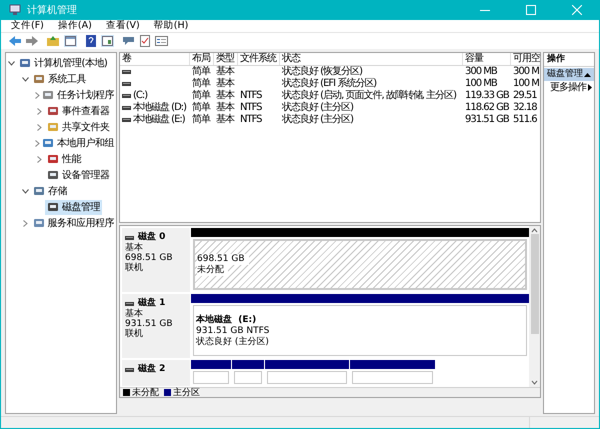 The image size is (600, 429). I want to click on table-cell: 基本, so click(225, 120).